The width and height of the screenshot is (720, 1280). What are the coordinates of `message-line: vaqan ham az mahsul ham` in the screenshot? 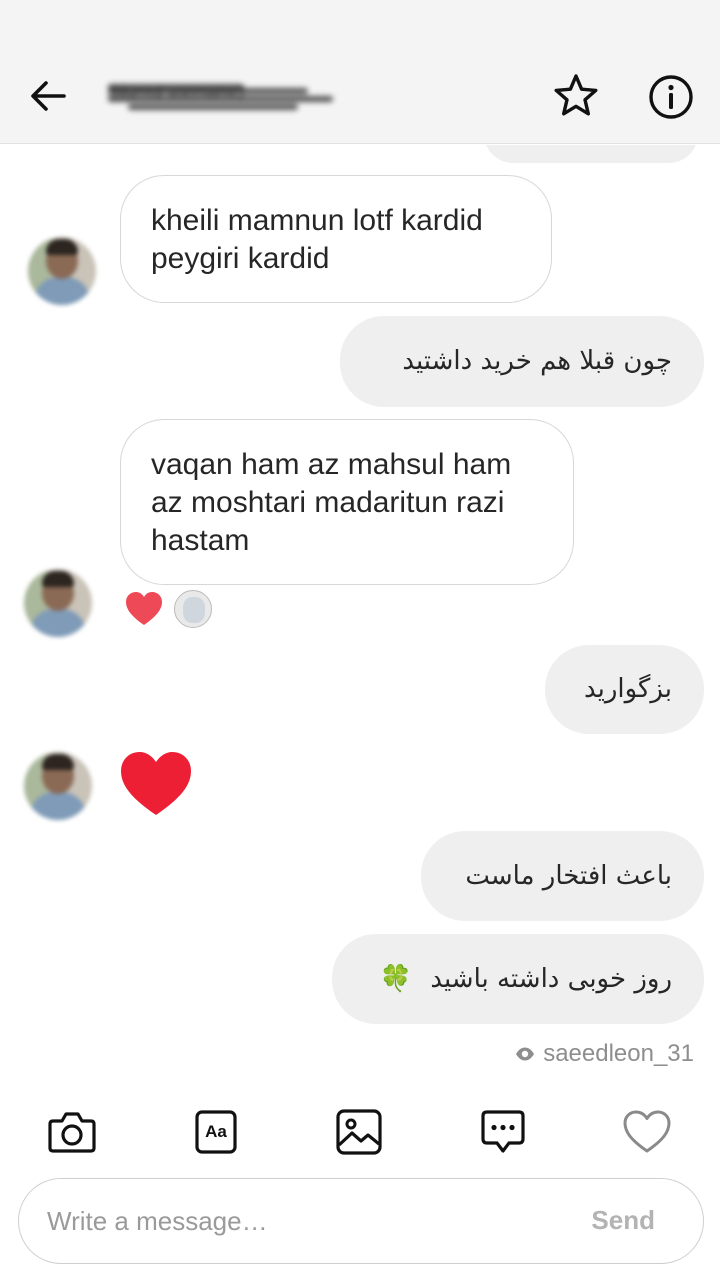 It's located at (331, 464).